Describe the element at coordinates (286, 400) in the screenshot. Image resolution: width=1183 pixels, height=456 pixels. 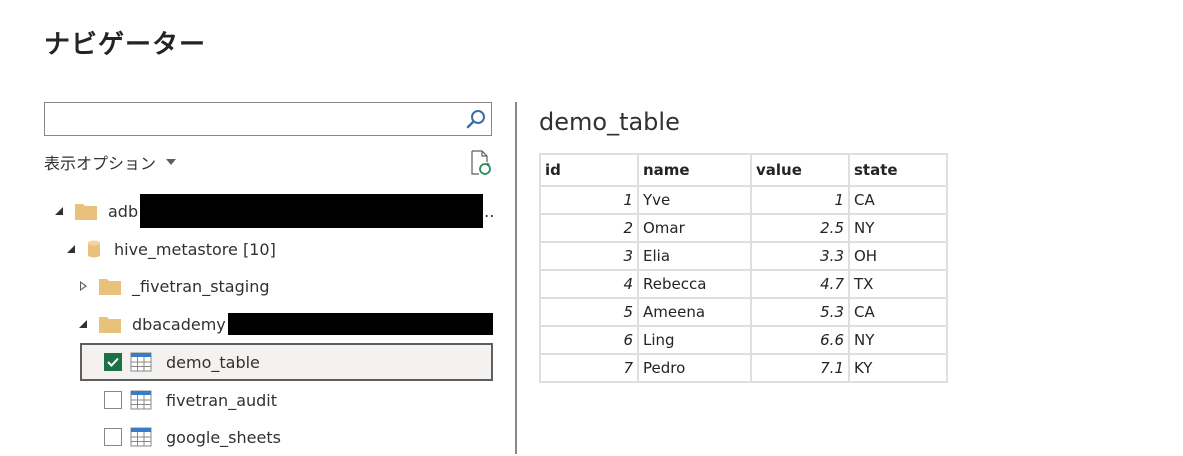
I see `tree-item-table: fivetran_audit` at that location.